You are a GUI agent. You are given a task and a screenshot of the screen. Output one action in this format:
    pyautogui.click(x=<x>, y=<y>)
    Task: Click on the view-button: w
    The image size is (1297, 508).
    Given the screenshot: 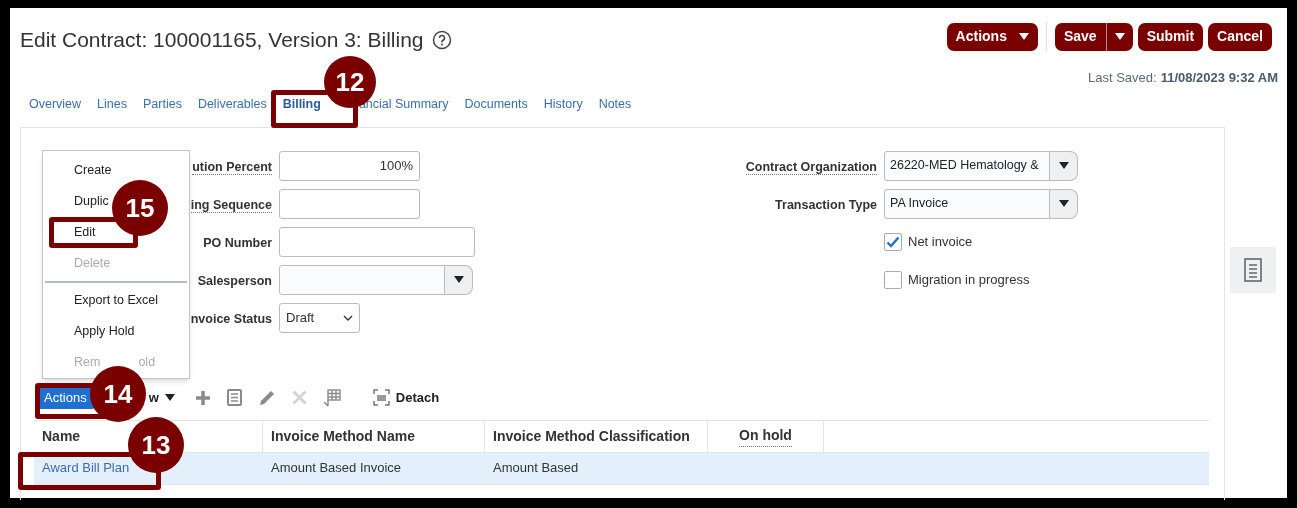 What is the action you would take?
    pyautogui.click(x=161, y=397)
    